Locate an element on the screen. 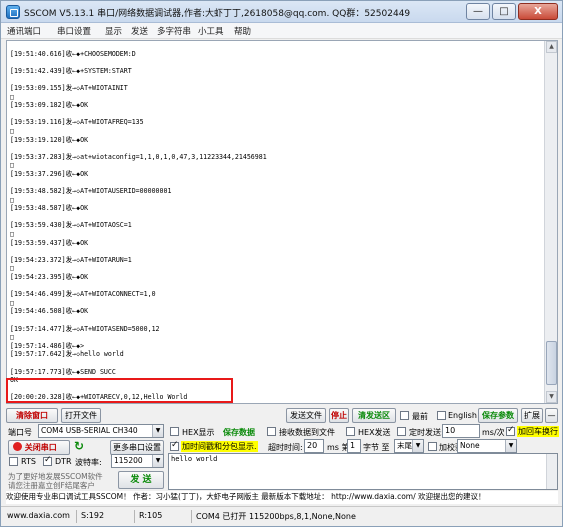  close-button: X is located at coordinates (538, 11).